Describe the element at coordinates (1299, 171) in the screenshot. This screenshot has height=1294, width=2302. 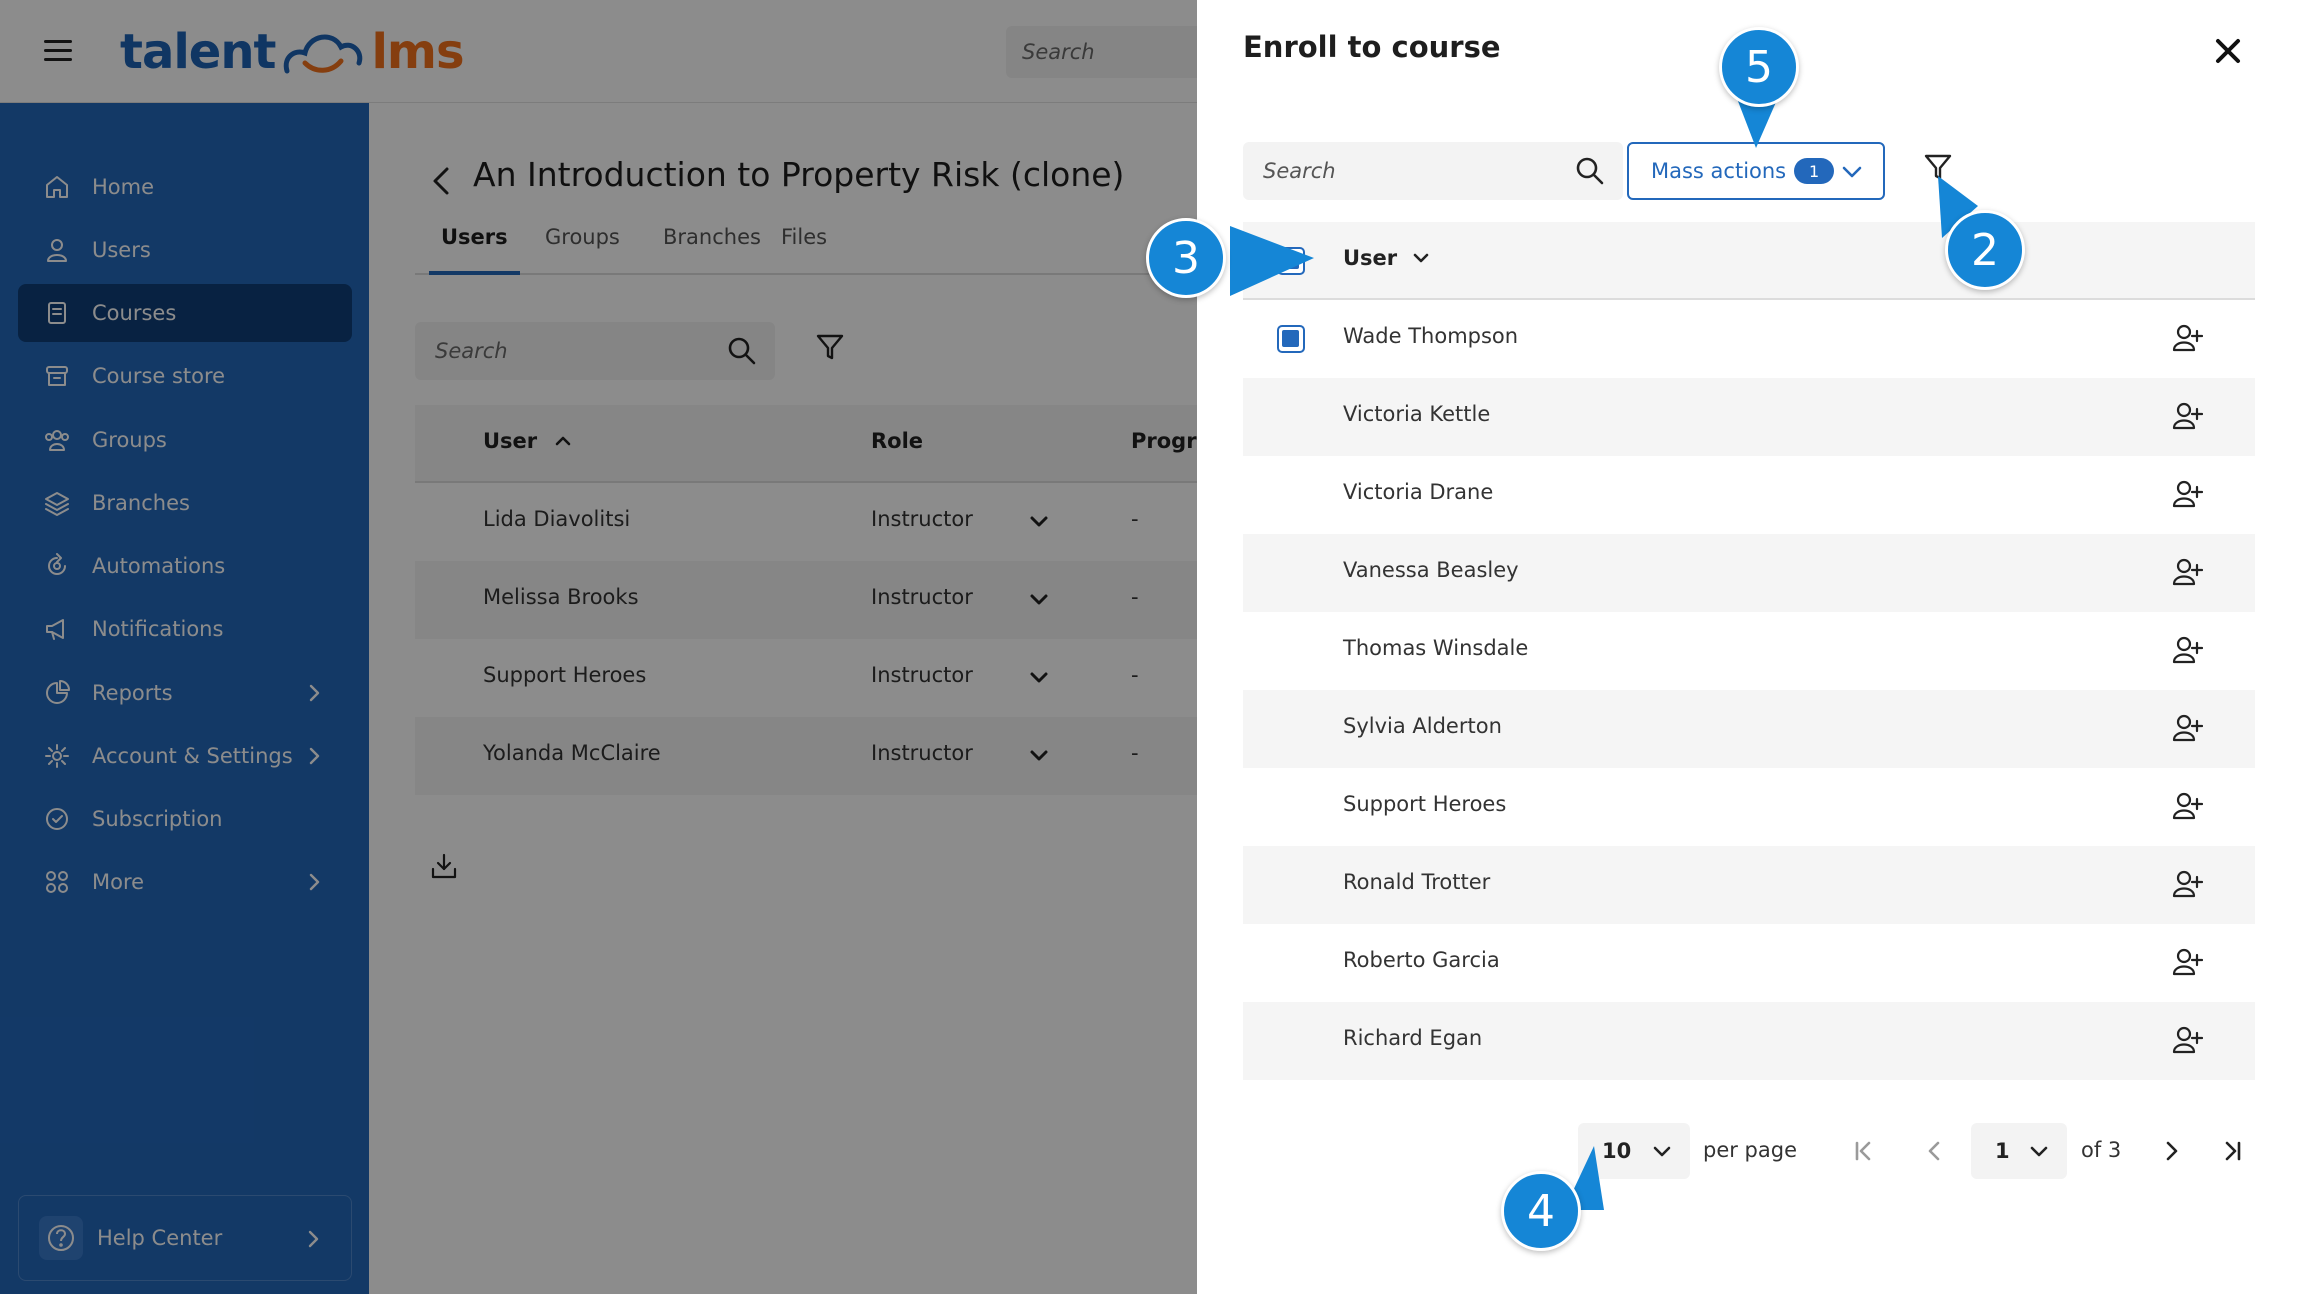
I see `search-placeholder: Search` at that location.